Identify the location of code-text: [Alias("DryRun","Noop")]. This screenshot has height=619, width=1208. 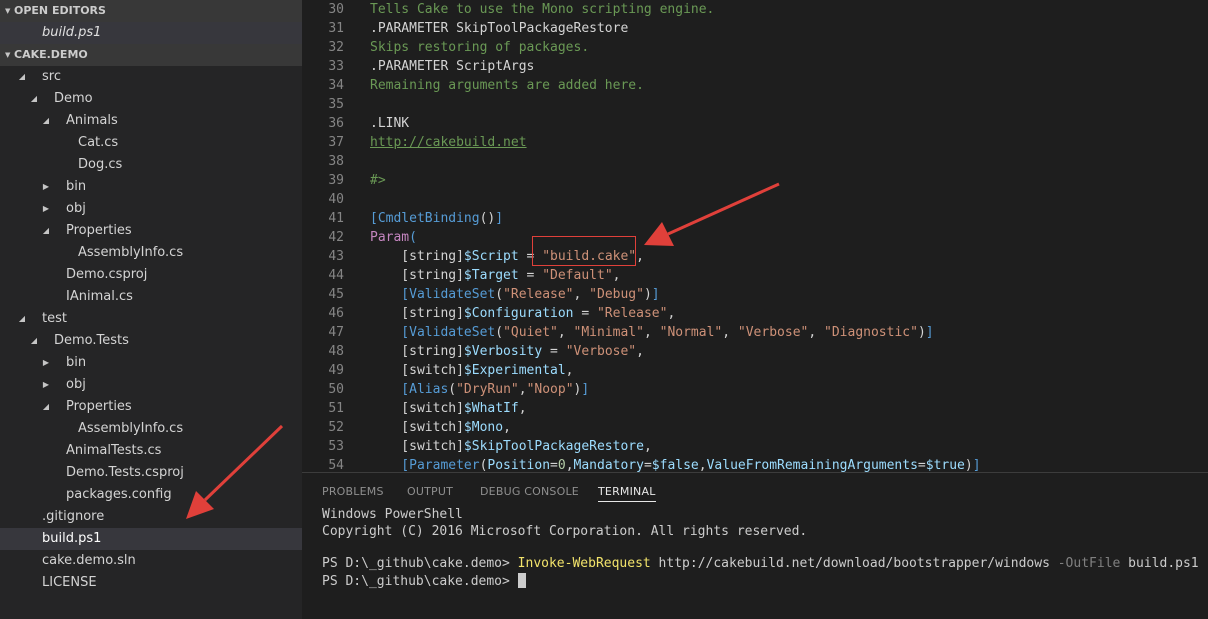
(479, 389).